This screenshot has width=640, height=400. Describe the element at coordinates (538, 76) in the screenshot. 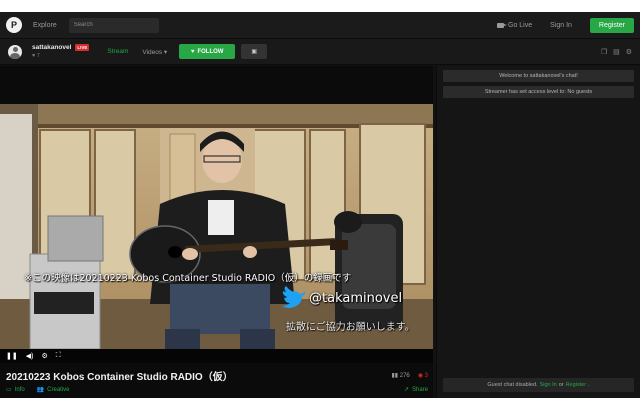

I see `chat-welcome-notice: Welcome to sattakanovel's chat!` at that location.